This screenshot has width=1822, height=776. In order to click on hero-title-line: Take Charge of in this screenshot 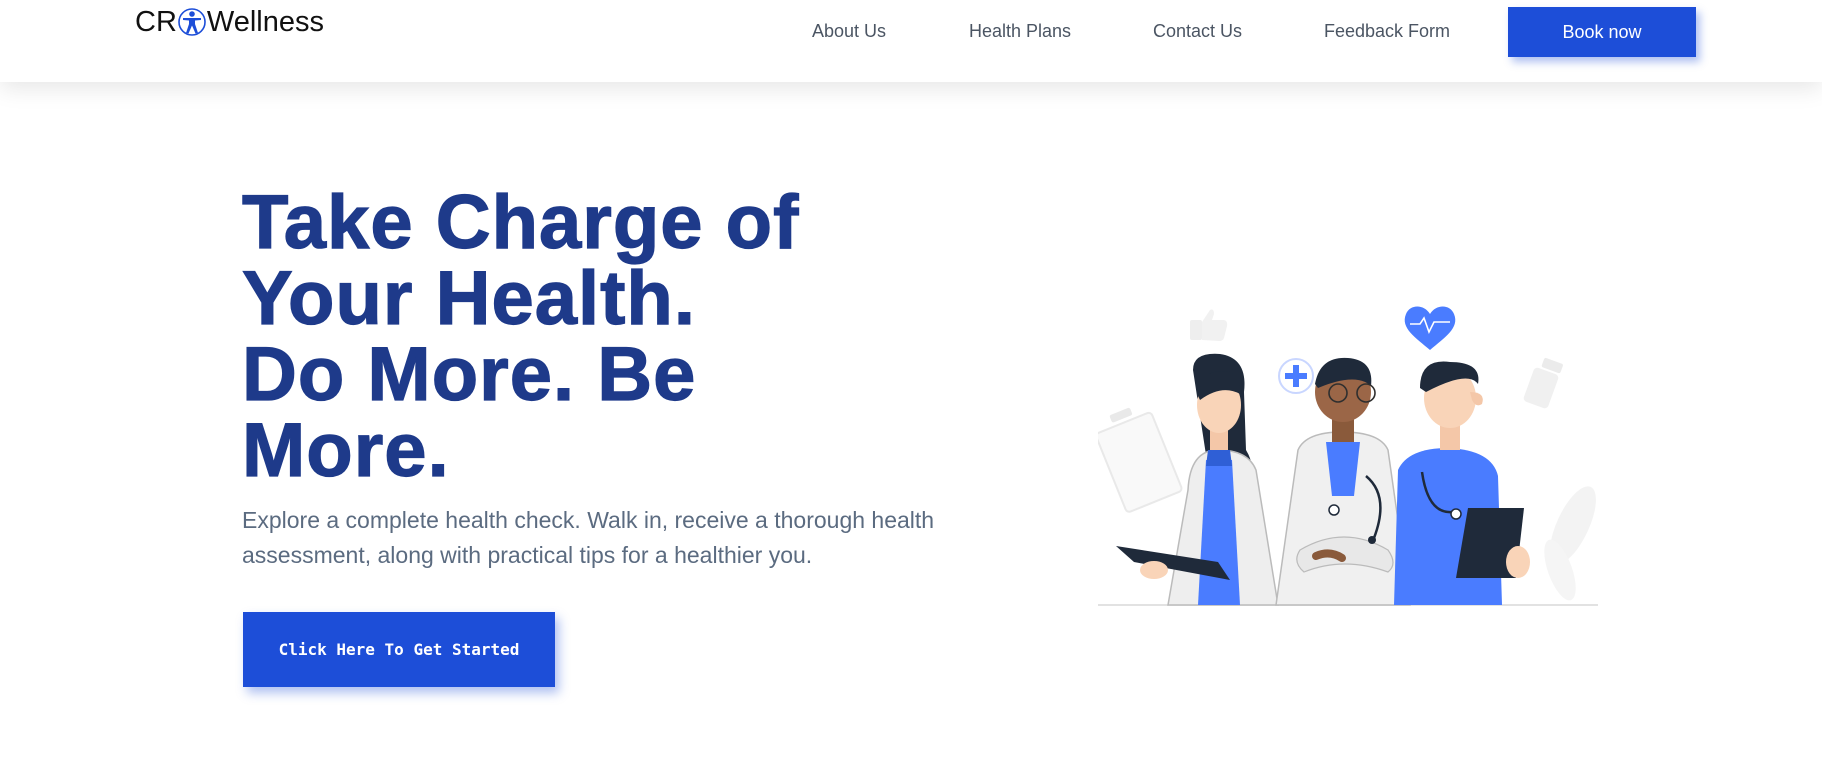, I will do `click(520, 222)`.